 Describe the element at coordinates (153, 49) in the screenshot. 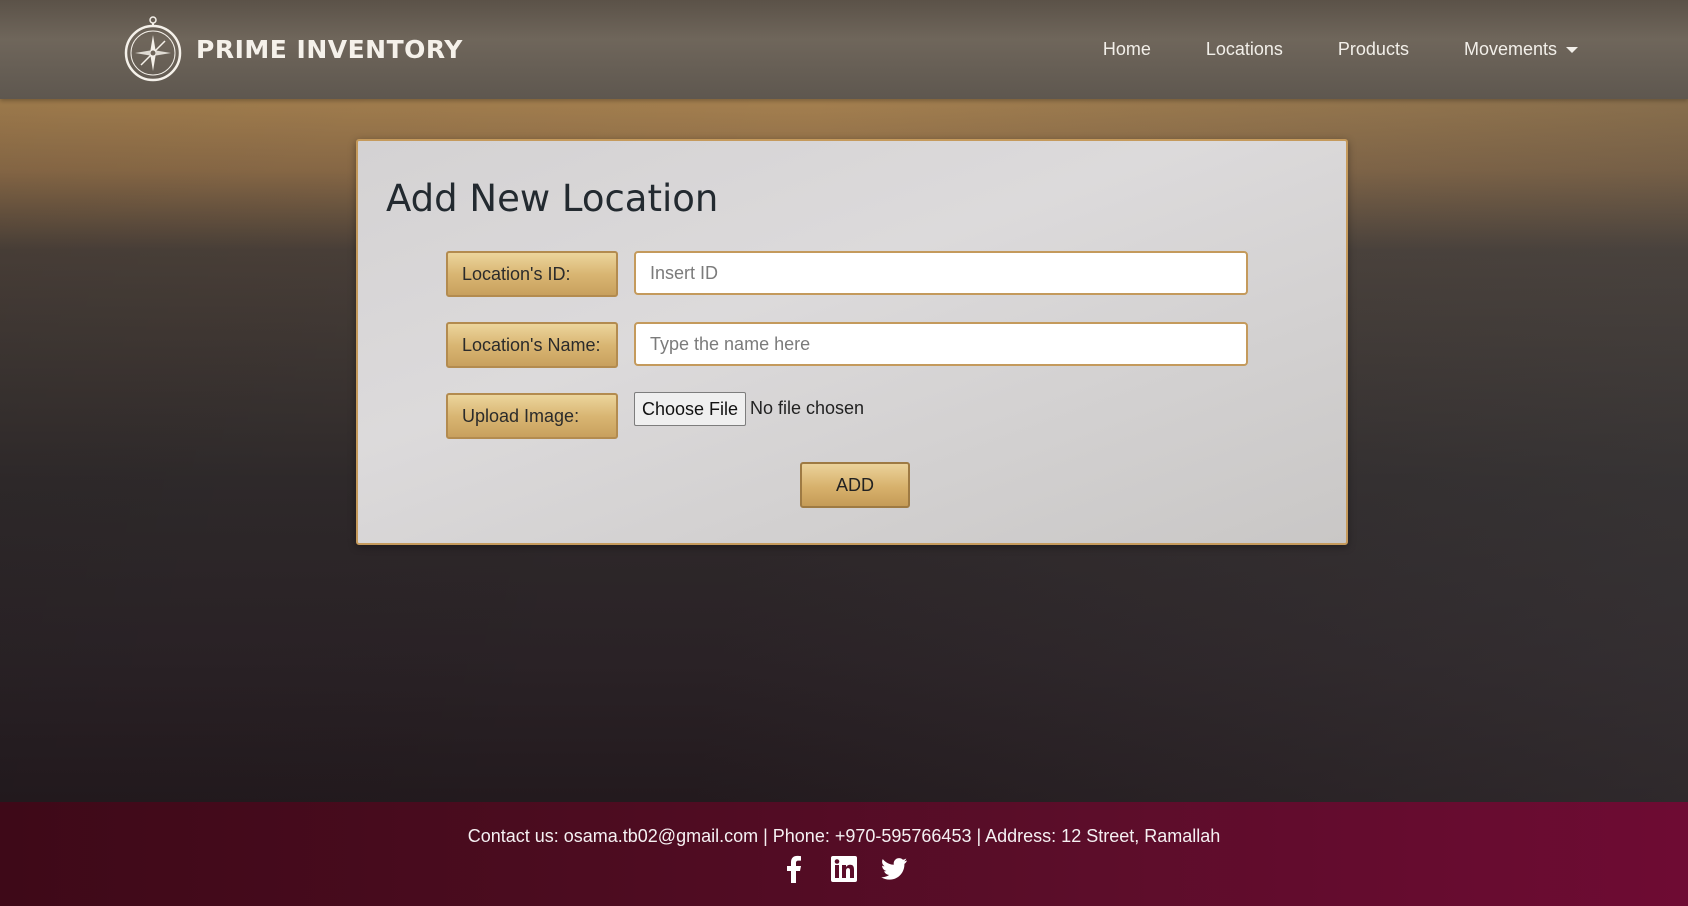

I see `compass-icon` at that location.